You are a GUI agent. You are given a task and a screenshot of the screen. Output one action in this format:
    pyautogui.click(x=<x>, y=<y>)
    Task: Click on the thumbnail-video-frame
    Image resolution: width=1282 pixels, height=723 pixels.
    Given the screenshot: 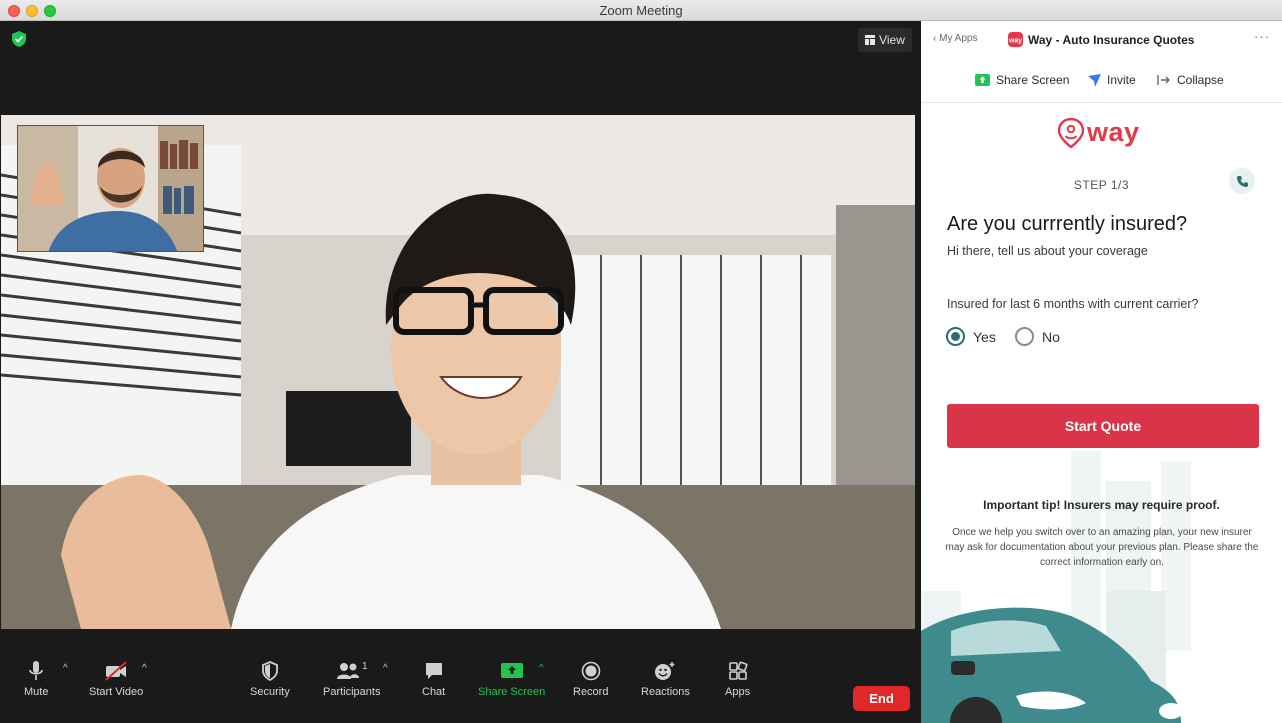 What is the action you would take?
    pyautogui.click(x=110, y=188)
    